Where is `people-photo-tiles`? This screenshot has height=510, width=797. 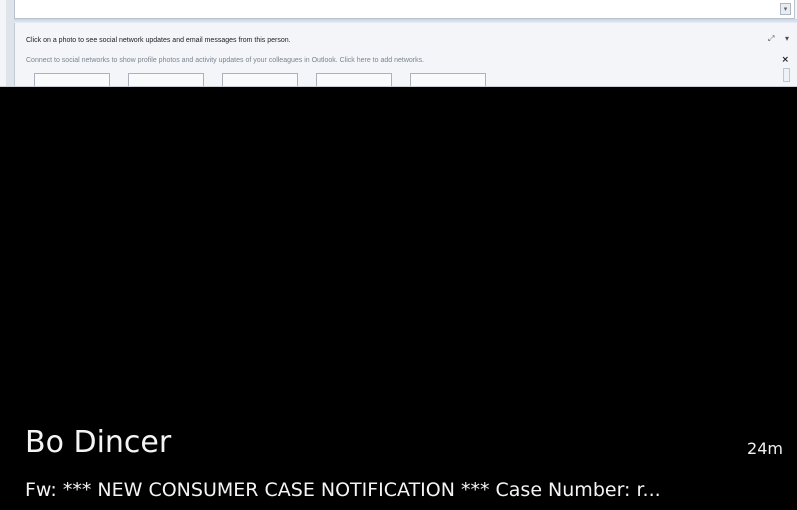 people-photo-tiles is located at coordinates (260, 79).